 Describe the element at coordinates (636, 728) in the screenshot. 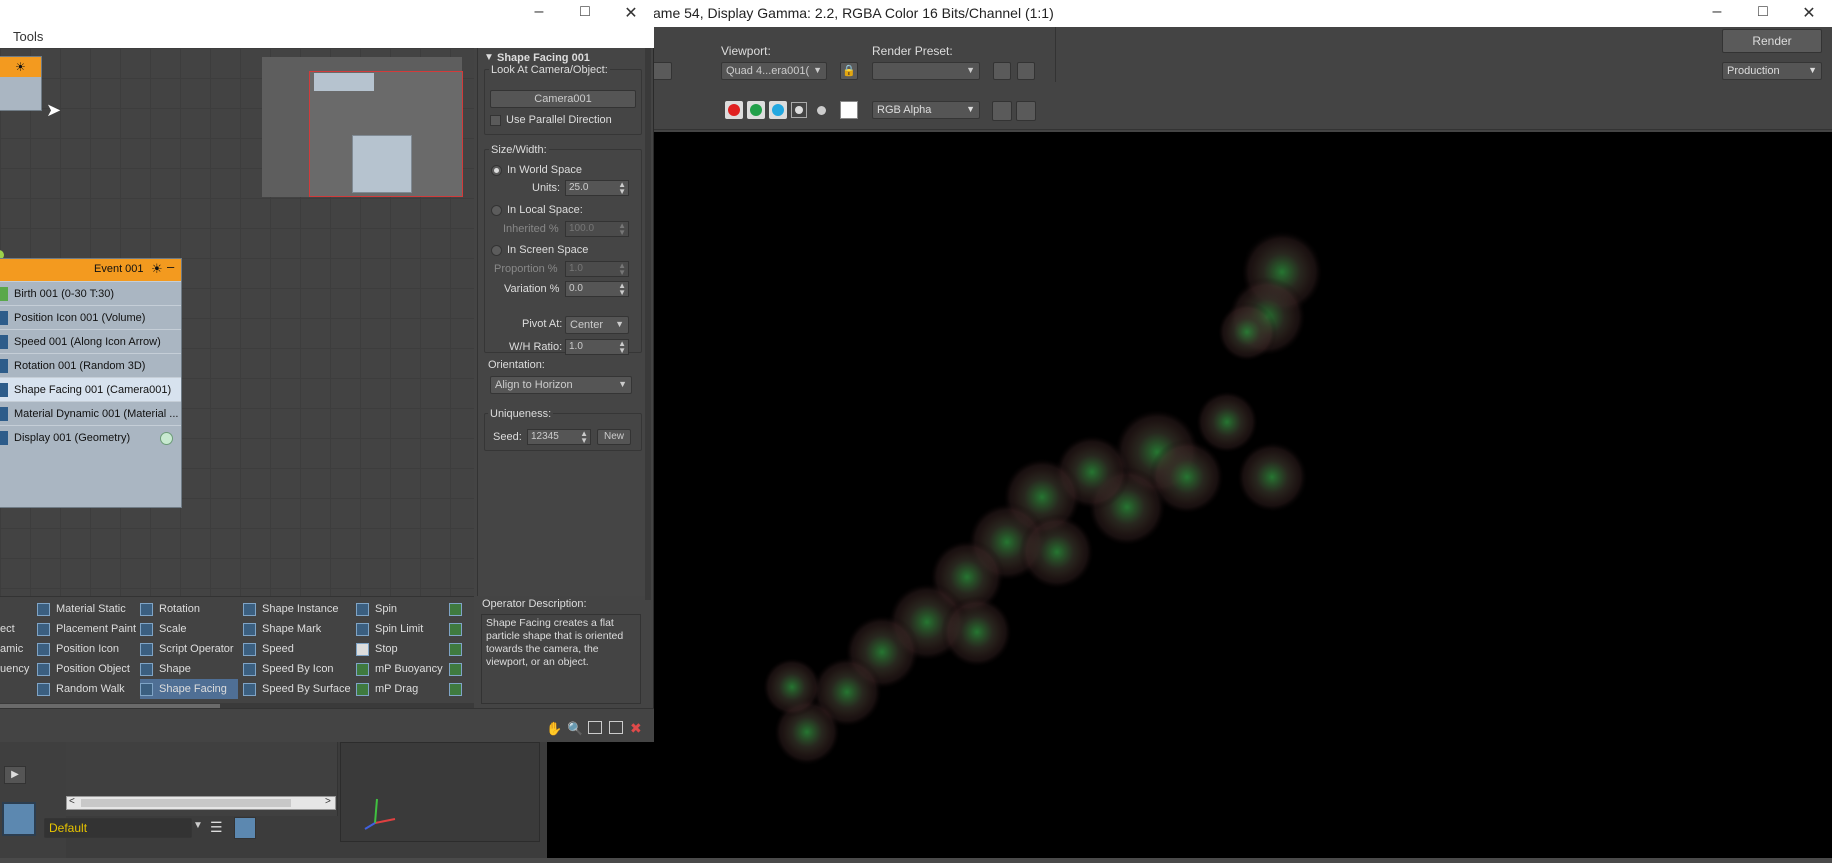

I see `no-zoom-icon: ✖` at that location.